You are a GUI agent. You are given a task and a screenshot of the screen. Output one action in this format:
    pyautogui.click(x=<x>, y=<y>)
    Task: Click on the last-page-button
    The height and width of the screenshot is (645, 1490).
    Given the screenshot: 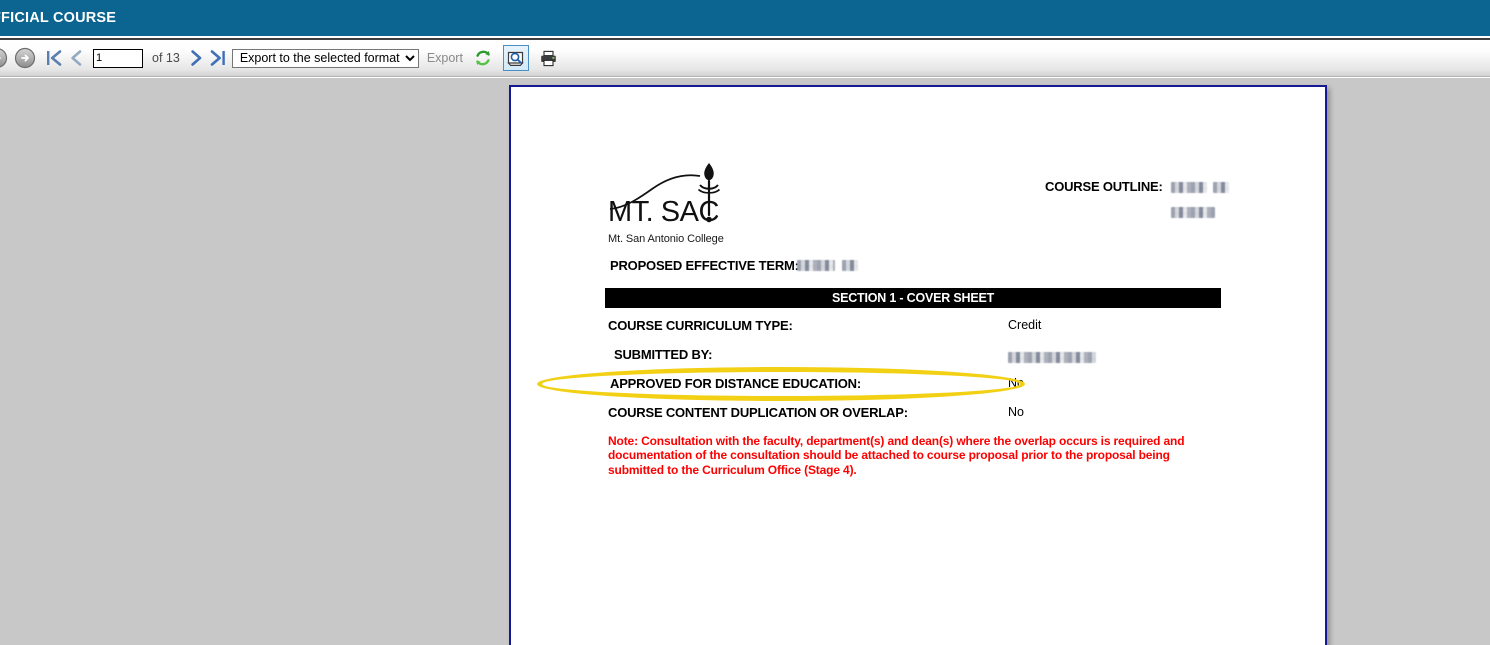 What is the action you would take?
    pyautogui.click(x=218, y=58)
    